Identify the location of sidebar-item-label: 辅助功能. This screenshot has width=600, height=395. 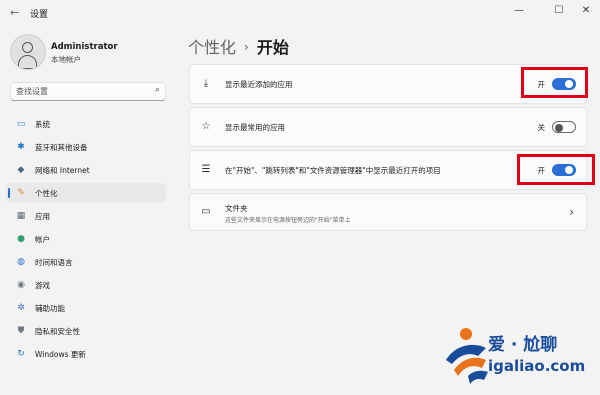
(50, 308).